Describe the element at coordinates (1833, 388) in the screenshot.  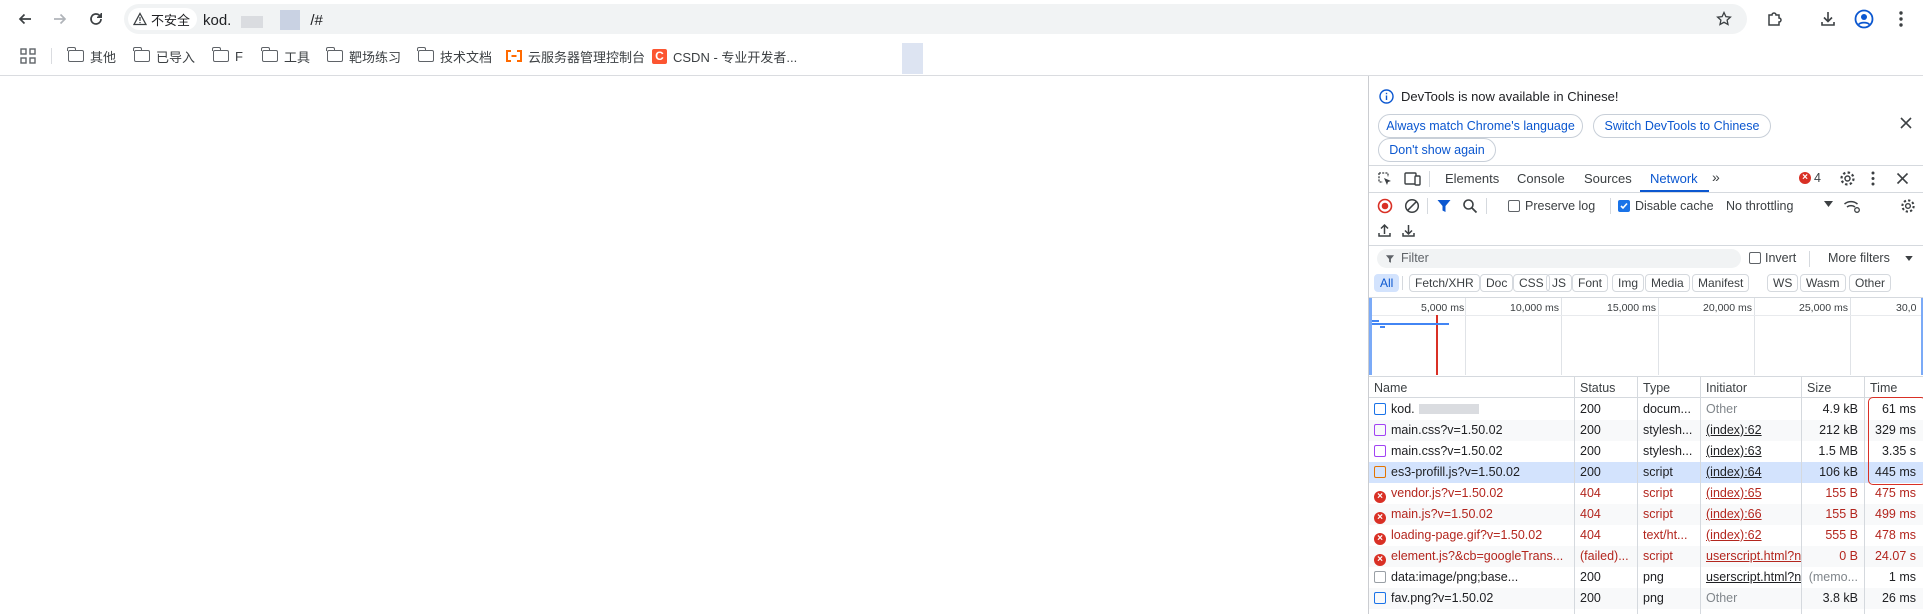
I see `column-header-size: Size` at that location.